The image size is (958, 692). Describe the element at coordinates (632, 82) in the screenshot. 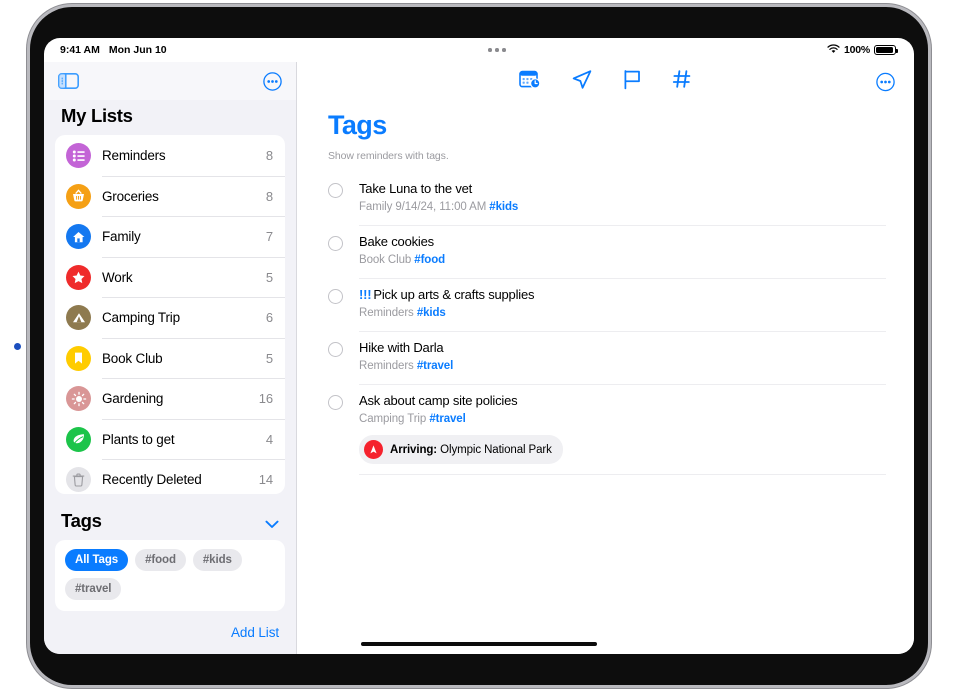

I see `flag-icon` at that location.